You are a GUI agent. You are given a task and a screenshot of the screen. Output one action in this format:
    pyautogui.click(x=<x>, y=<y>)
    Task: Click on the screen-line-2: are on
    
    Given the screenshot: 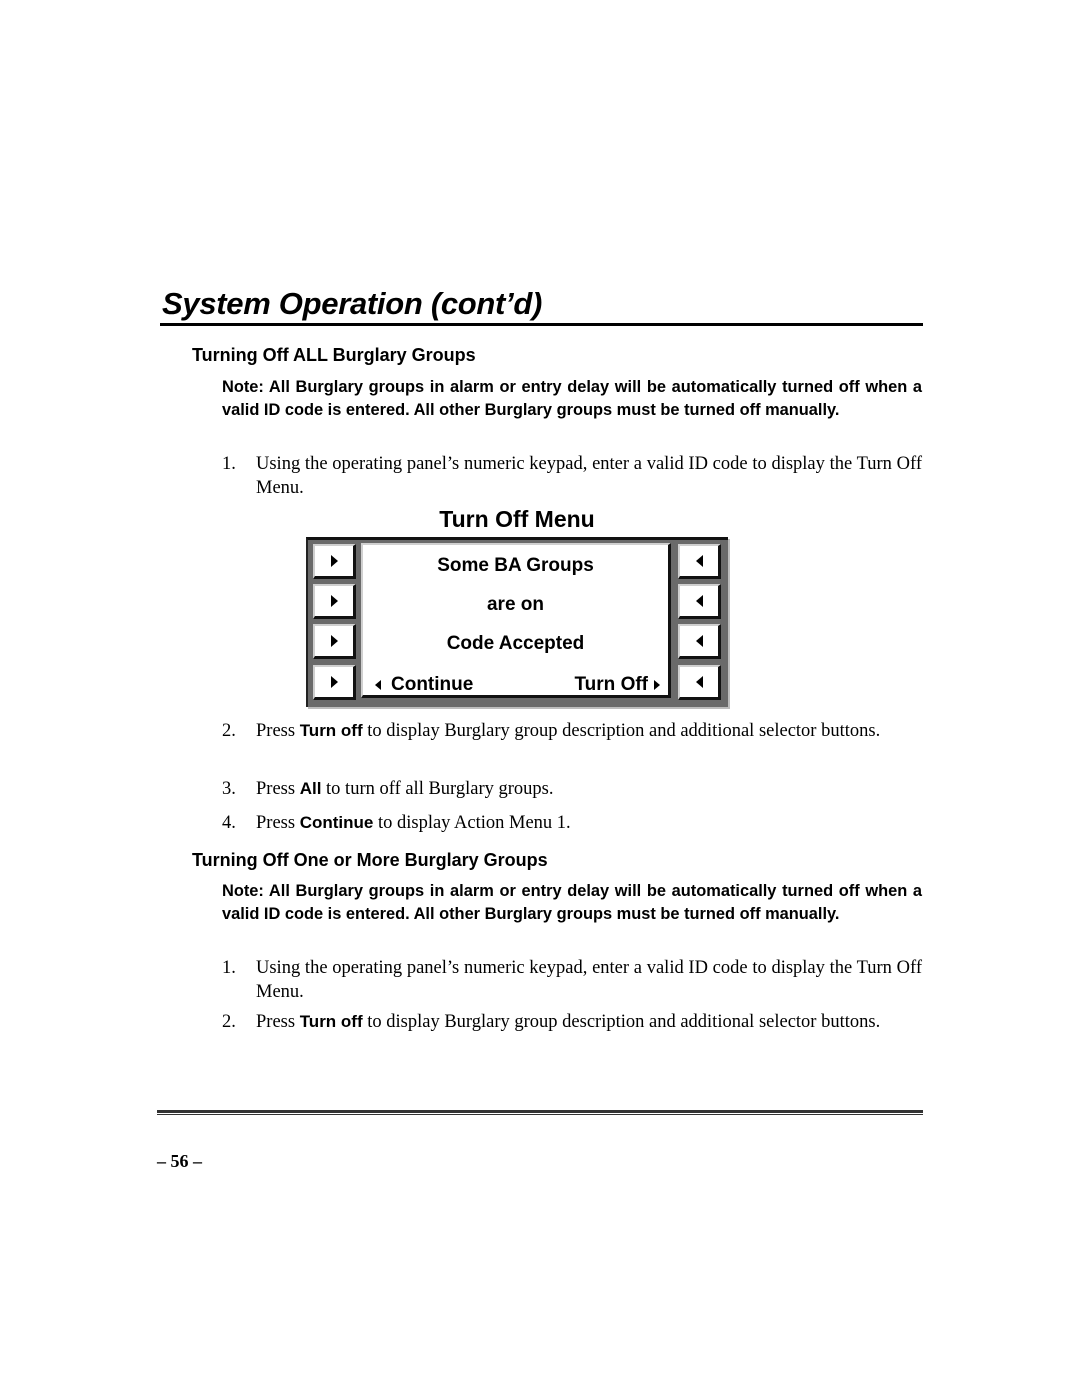 What is the action you would take?
    pyautogui.click(x=515, y=604)
    